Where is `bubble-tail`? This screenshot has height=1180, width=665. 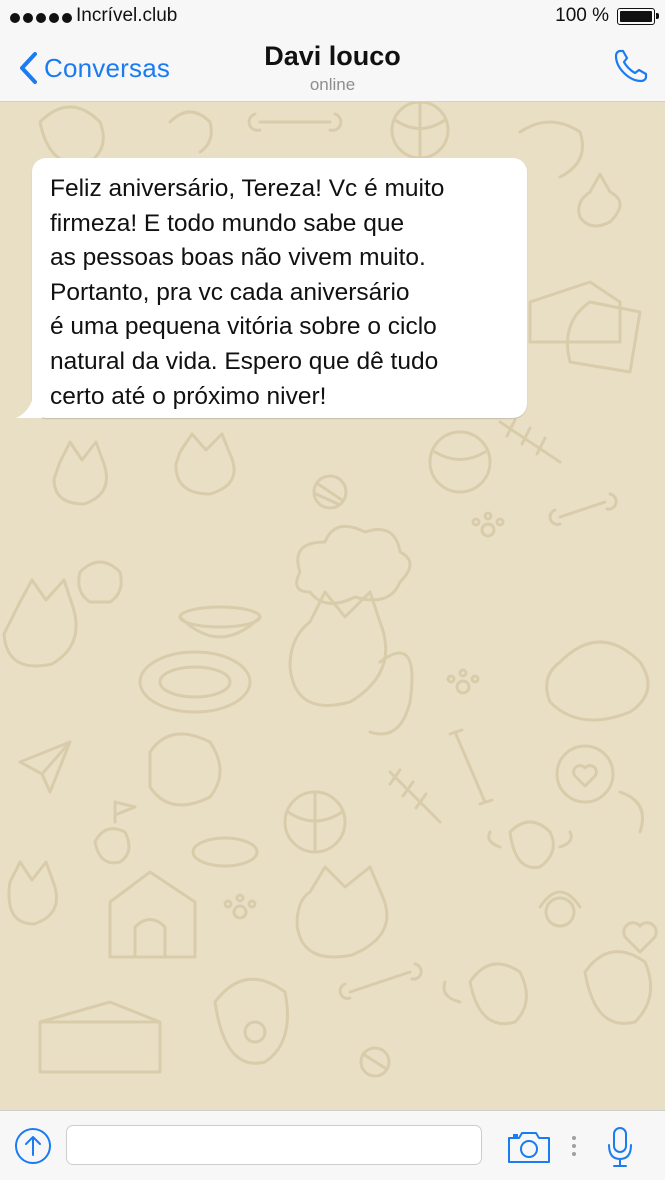
bubble-tail is located at coordinates (29, 405).